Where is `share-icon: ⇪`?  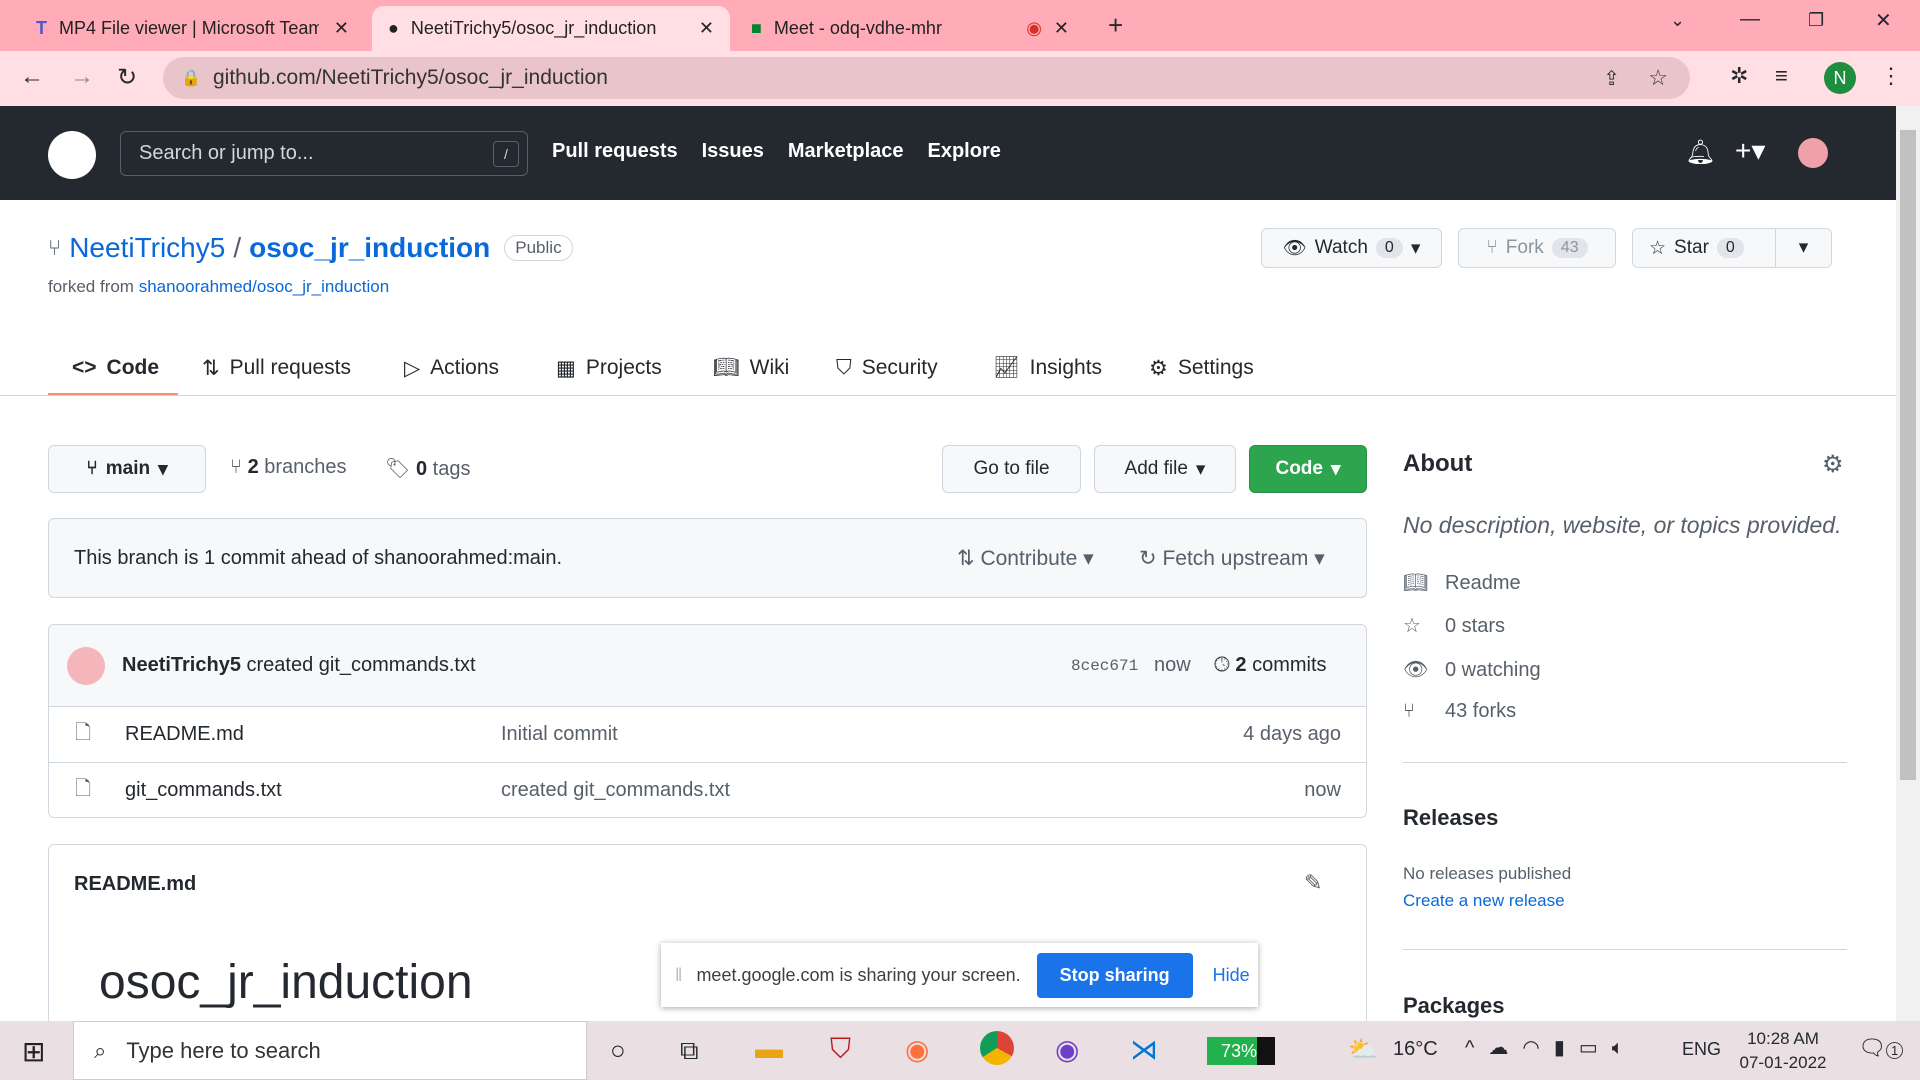
share-icon: ⇪ is located at coordinates (1611, 78).